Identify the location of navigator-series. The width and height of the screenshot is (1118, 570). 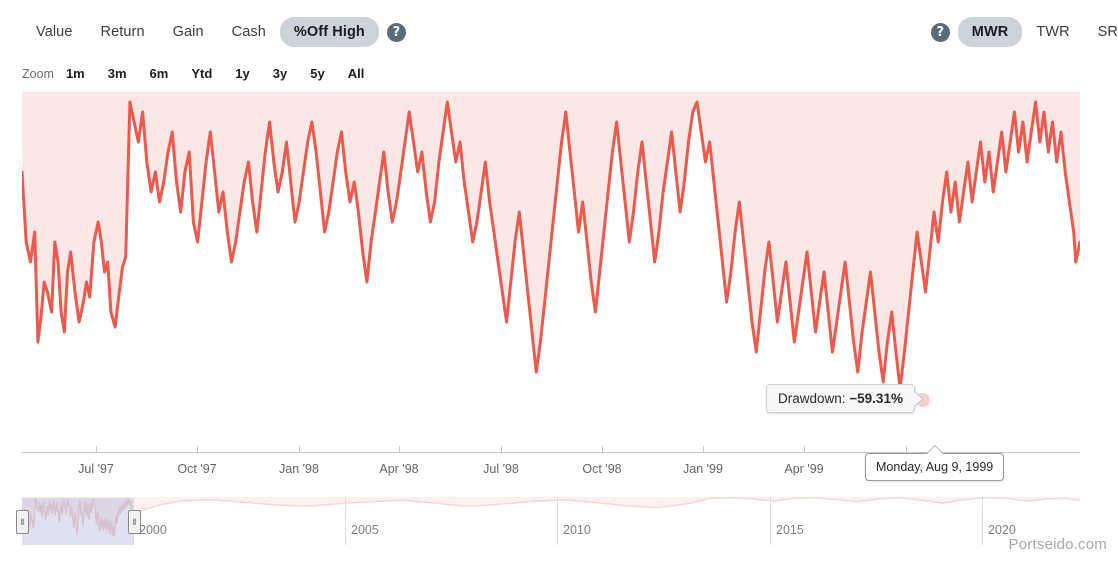
(551, 516).